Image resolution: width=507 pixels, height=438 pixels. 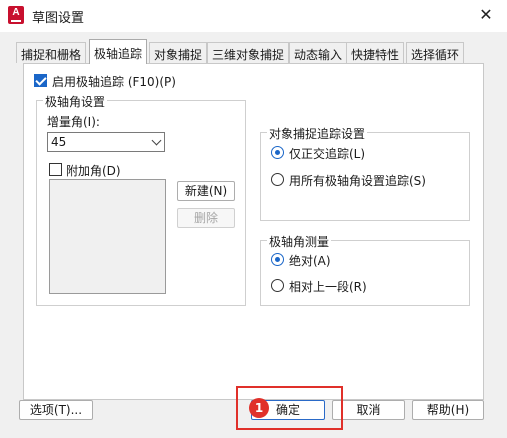 I want to click on absolute-label: 绝对(A), so click(x=310, y=261).